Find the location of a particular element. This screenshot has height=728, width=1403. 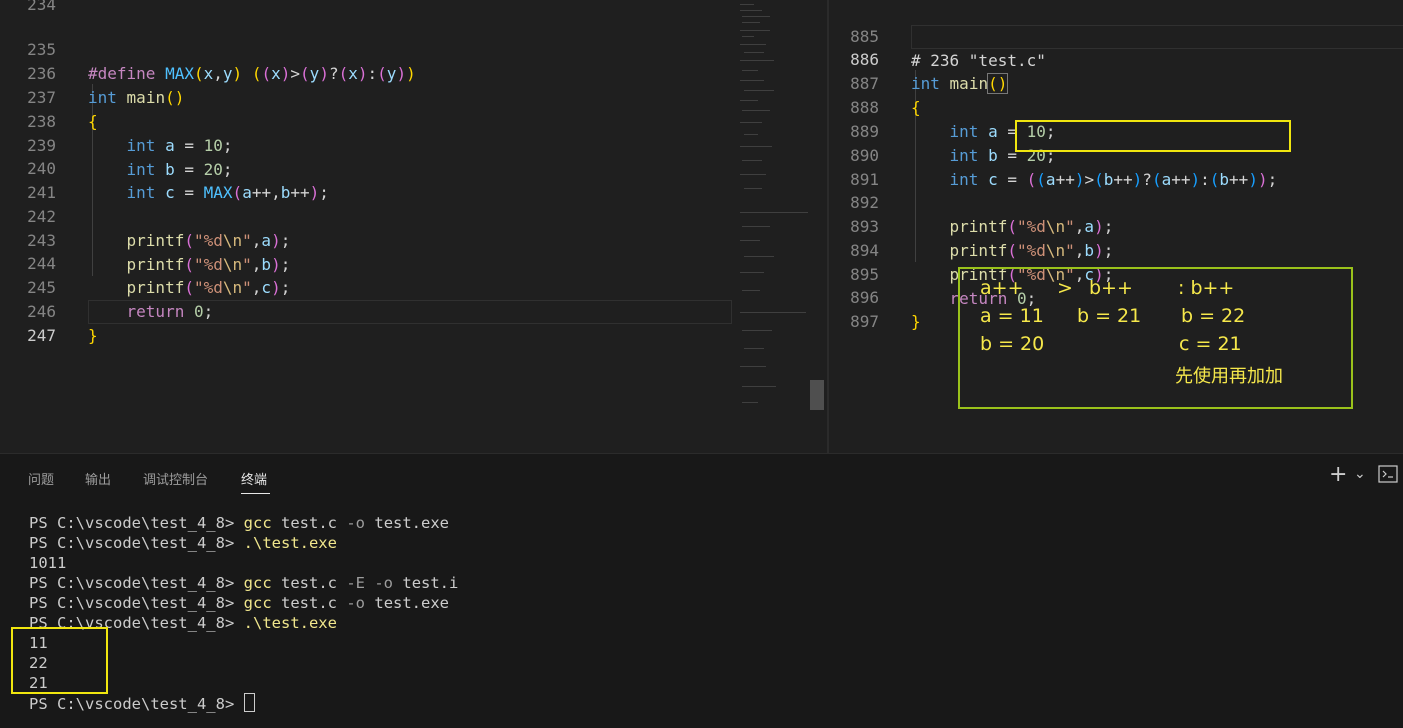

code-line-return: 895 return 0; is located at coordinates (1116, 273).